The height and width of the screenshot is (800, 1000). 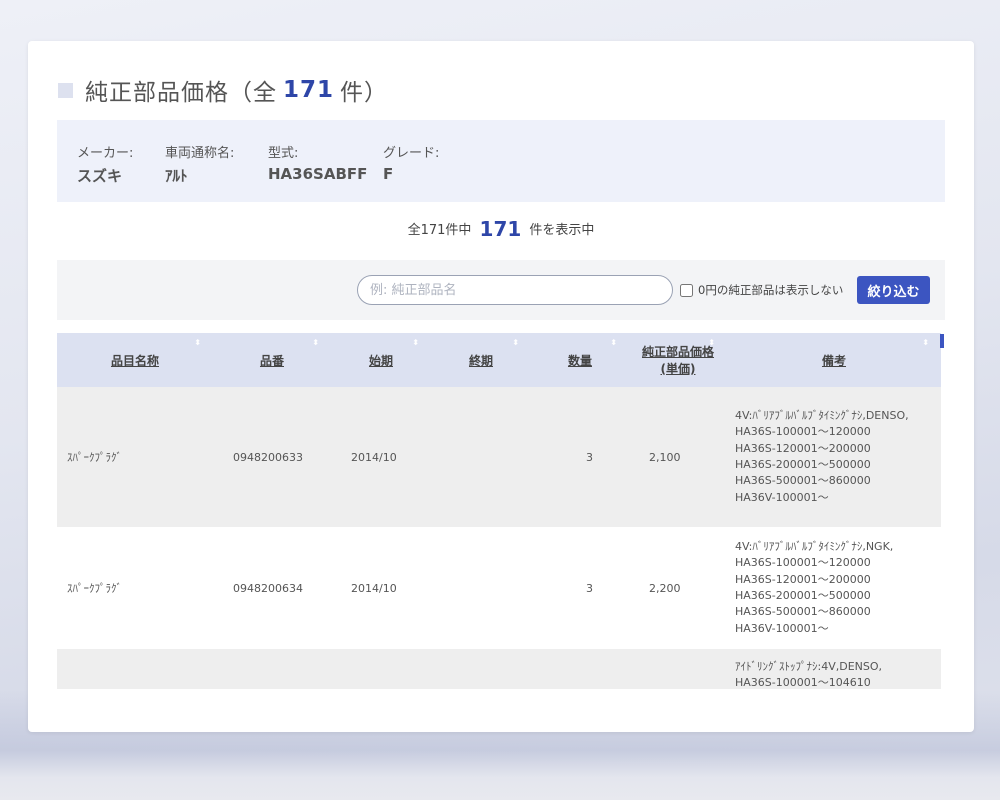 I want to click on hide-zero-price-label: 0円の純正部品は表示しない, so click(x=771, y=290).